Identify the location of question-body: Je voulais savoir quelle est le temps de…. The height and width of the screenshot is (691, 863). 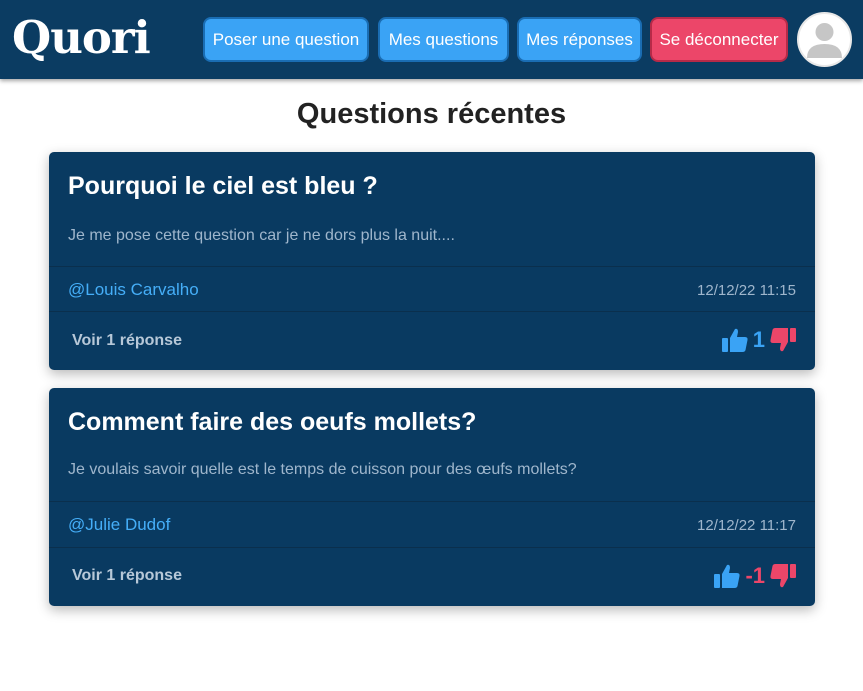
(322, 469).